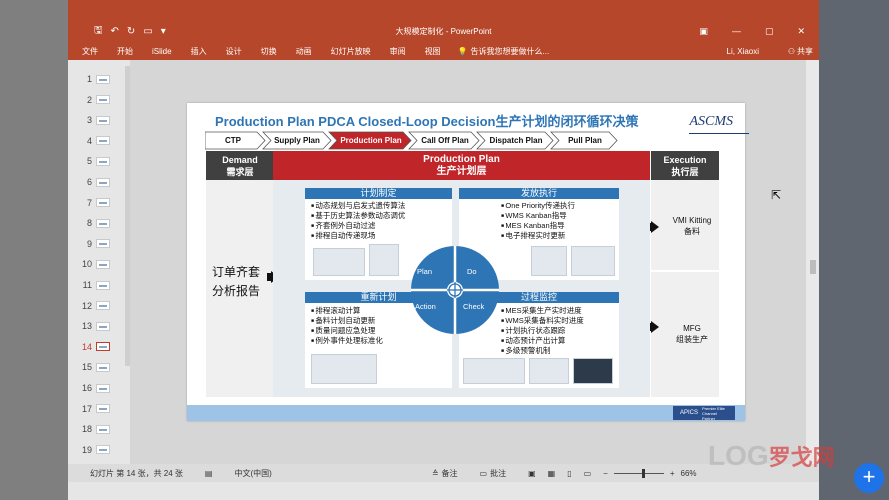 The height and width of the screenshot is (500, 889). What do you see at coordinates (100, 79) in the screenshot?
I see `slide-thumbnail-1: 1` at bounding box center [100, 79].